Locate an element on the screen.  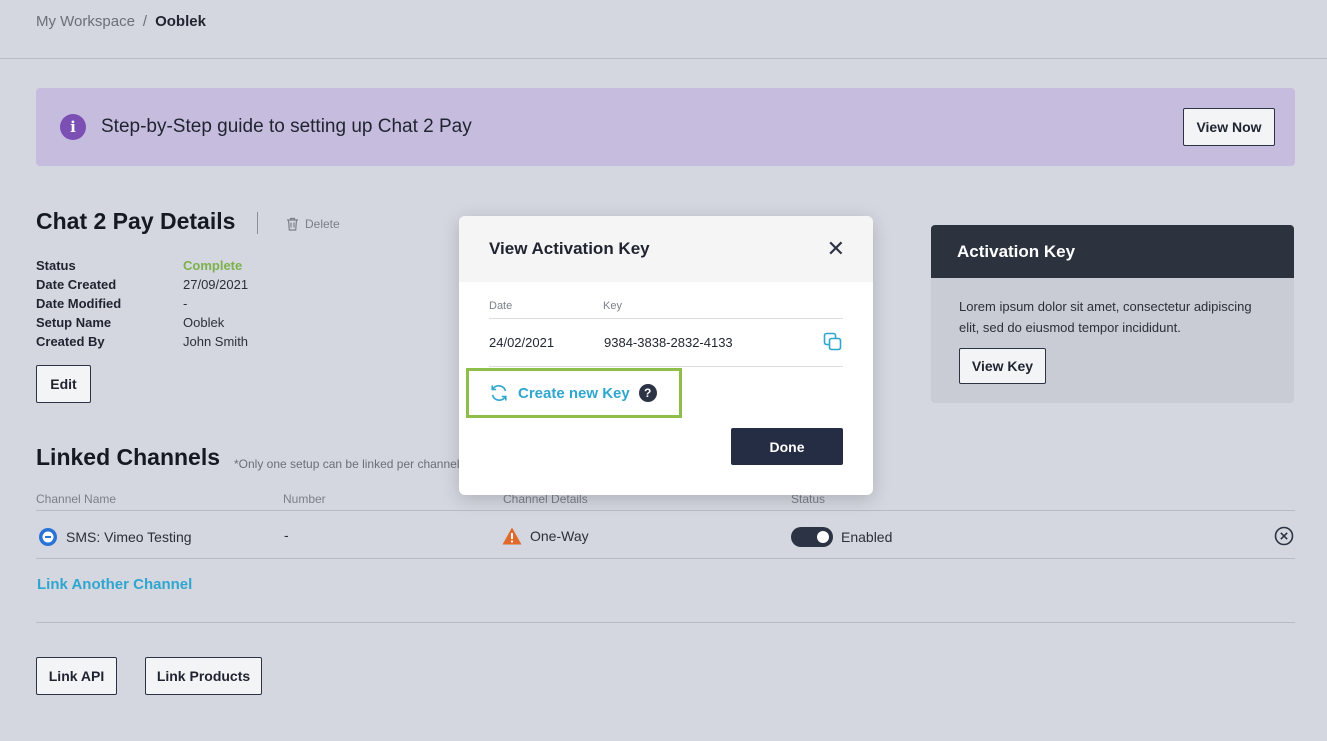
edit-button: Edit is located at coordinates (63, 384).